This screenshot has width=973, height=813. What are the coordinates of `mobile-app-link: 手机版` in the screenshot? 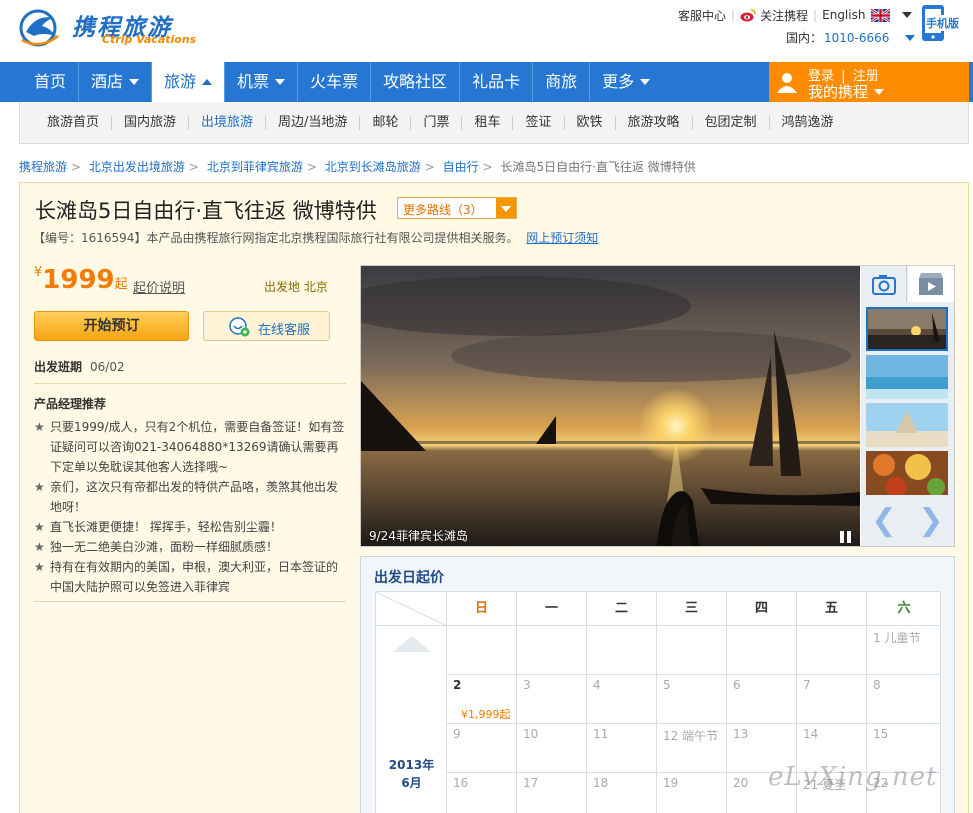 It's located at (945, 23).